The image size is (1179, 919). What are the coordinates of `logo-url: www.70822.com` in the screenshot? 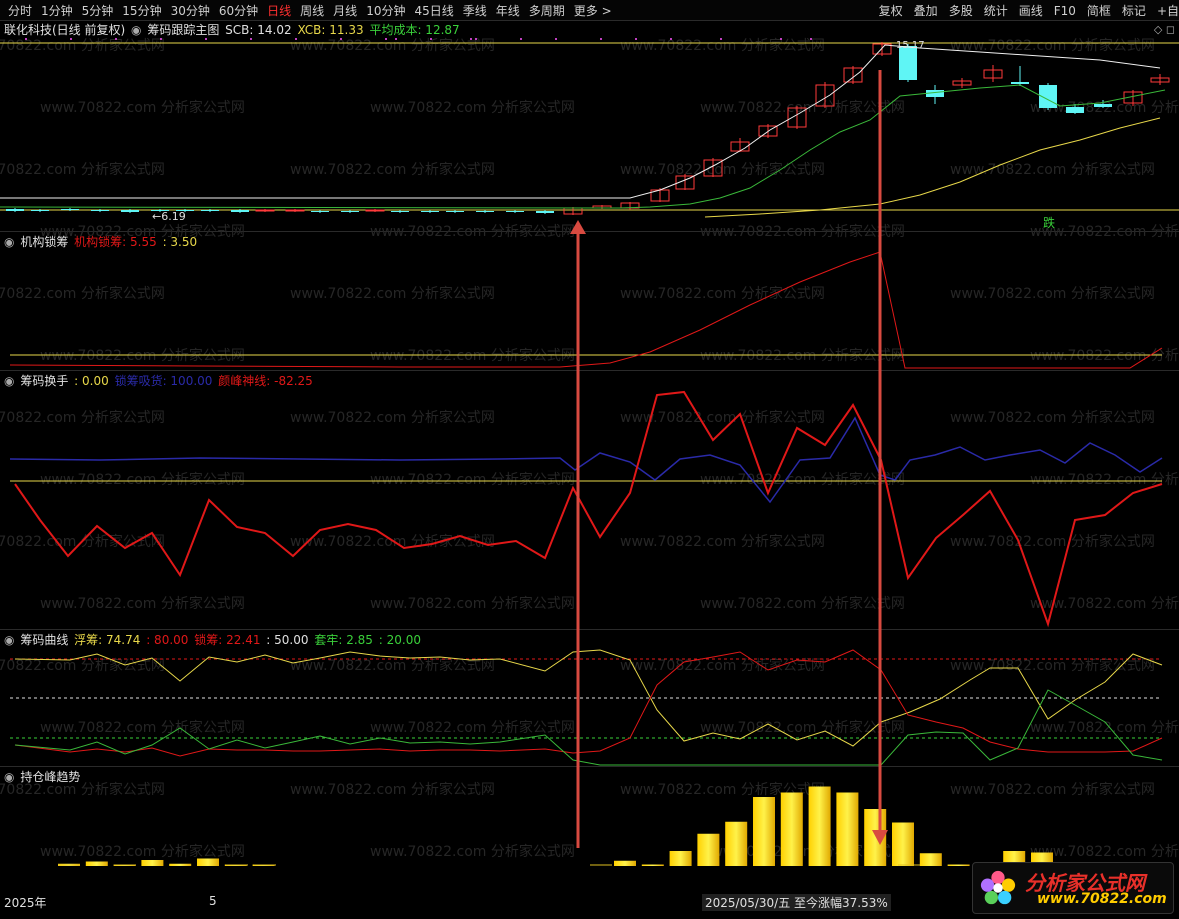 It's located at (1102, 899).